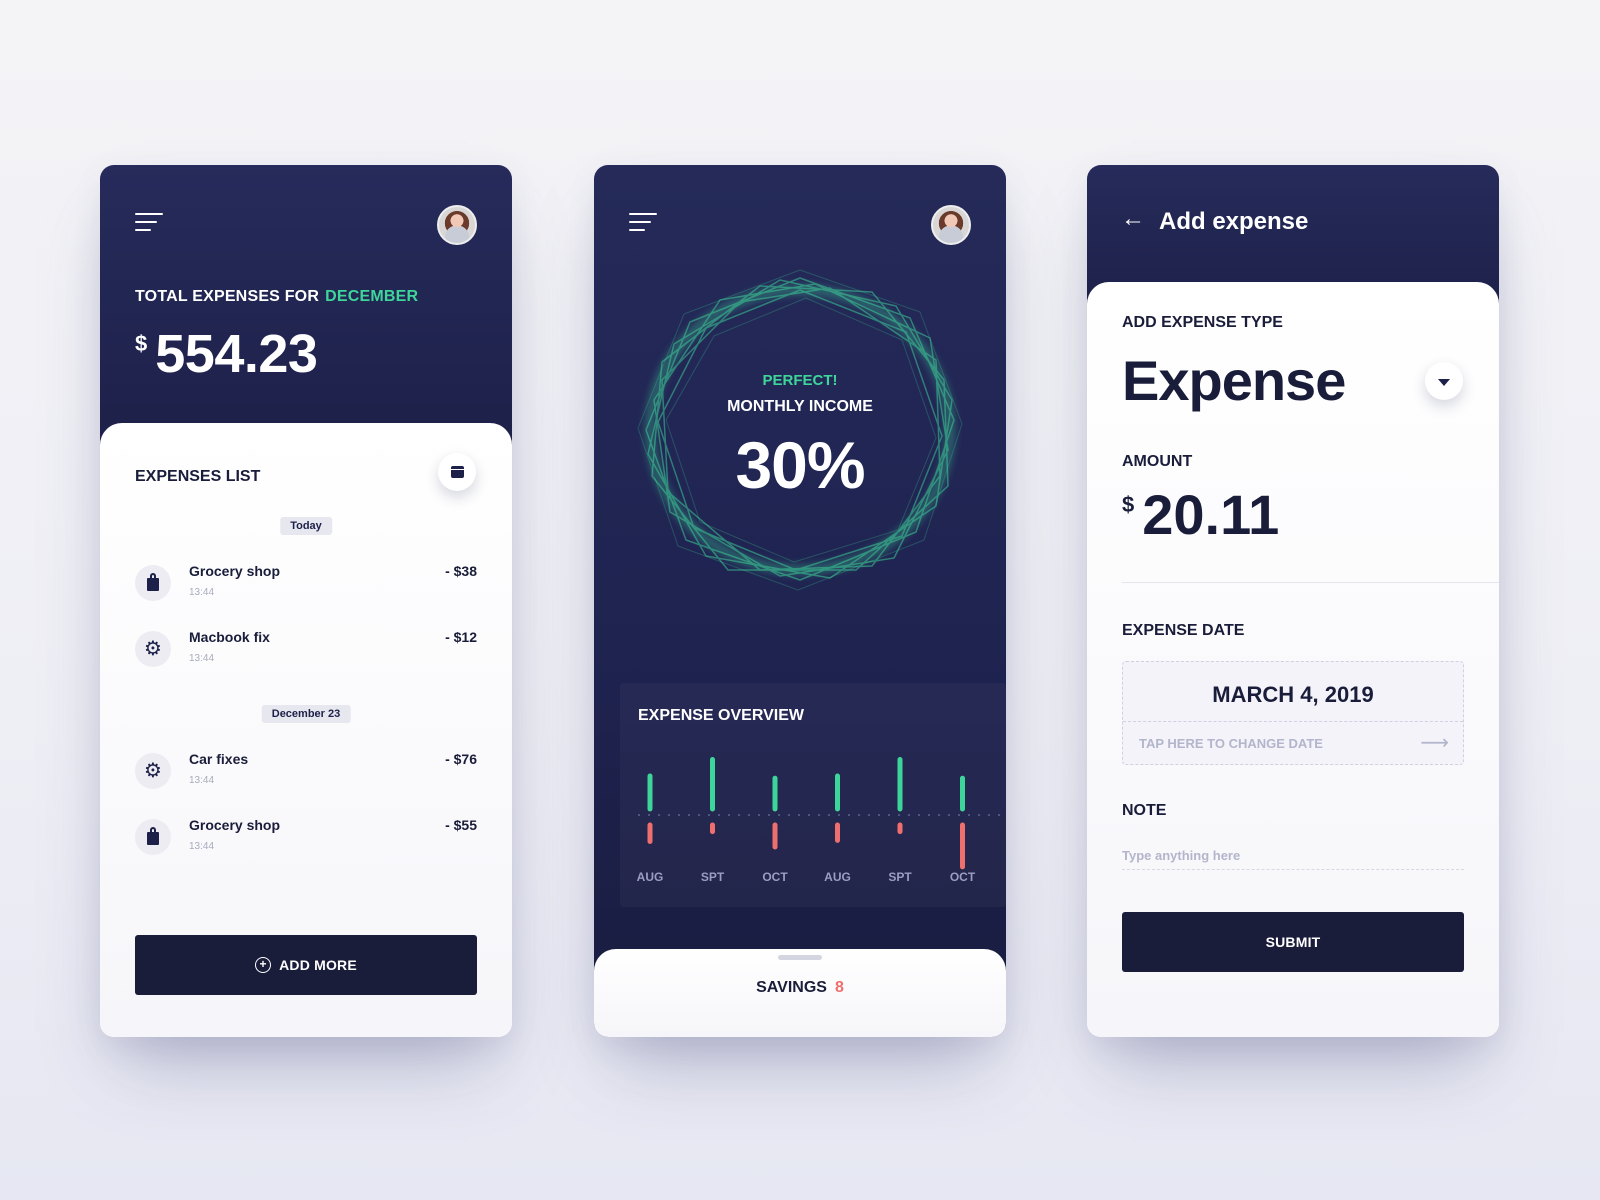 This screenshot has height=1200, width=1600. I want to click on total-expenses-label: TOTAL EXPENSES FOR DECEMBER, so click(276, 297).